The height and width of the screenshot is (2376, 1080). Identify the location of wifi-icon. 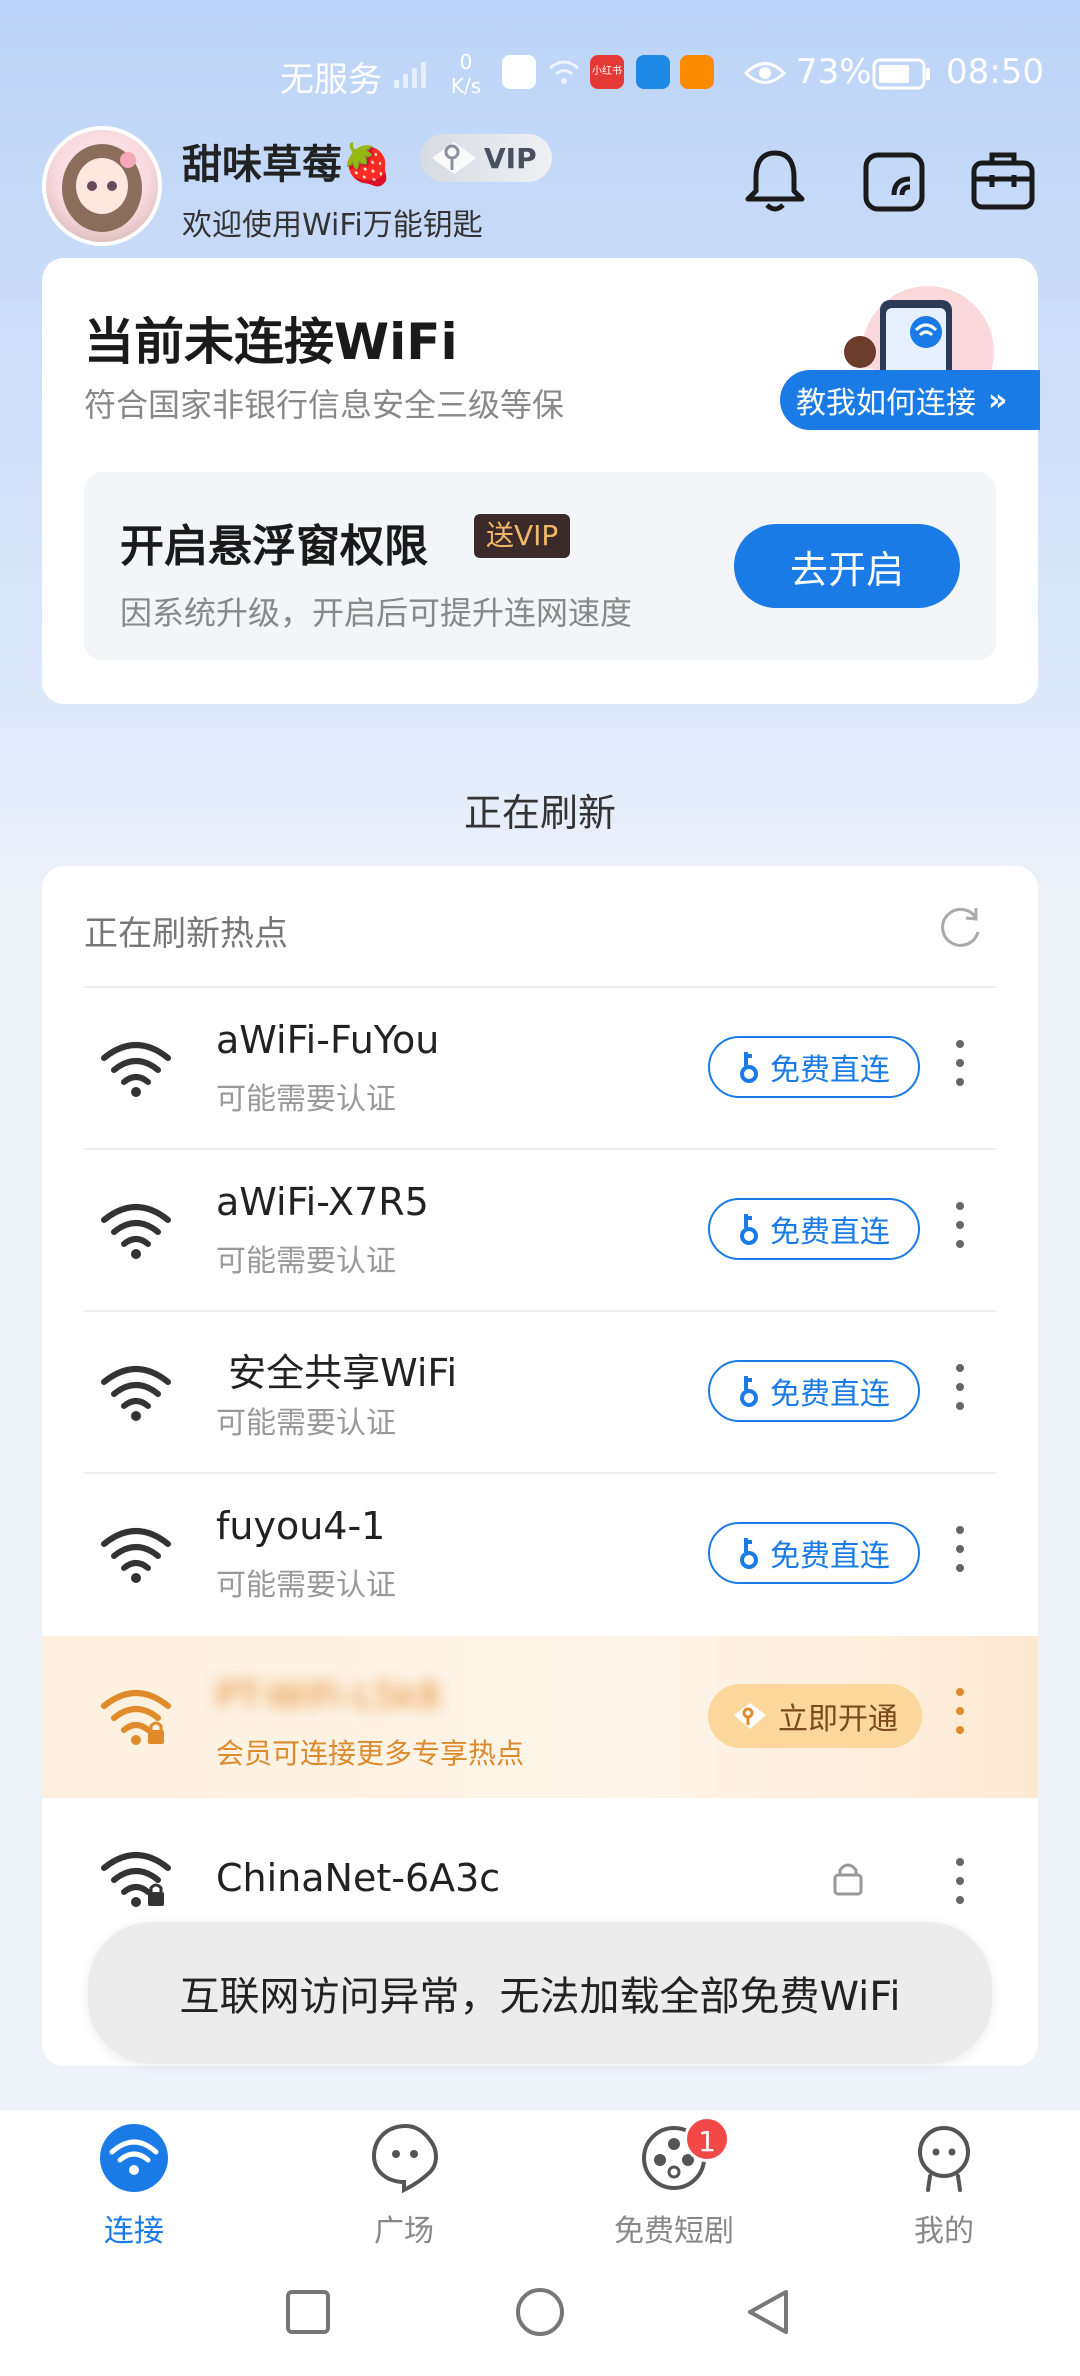
(134, 2158).